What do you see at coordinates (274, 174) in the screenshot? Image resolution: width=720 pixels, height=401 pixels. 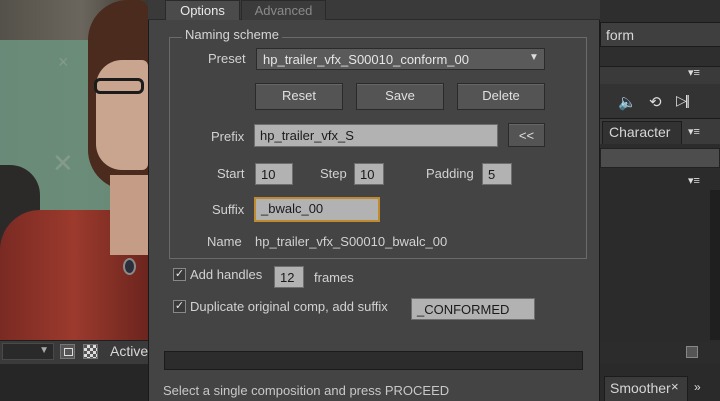 I see `start-input: 10` at bounding box center [274, 174].